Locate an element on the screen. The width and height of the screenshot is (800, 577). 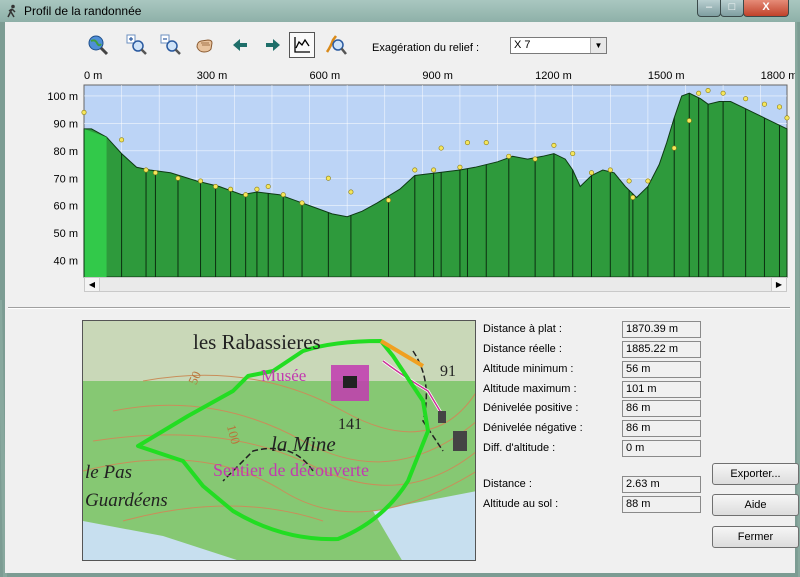
stat-label-altitude-max: Altitude maximum : is located at coordinates (530, 389).